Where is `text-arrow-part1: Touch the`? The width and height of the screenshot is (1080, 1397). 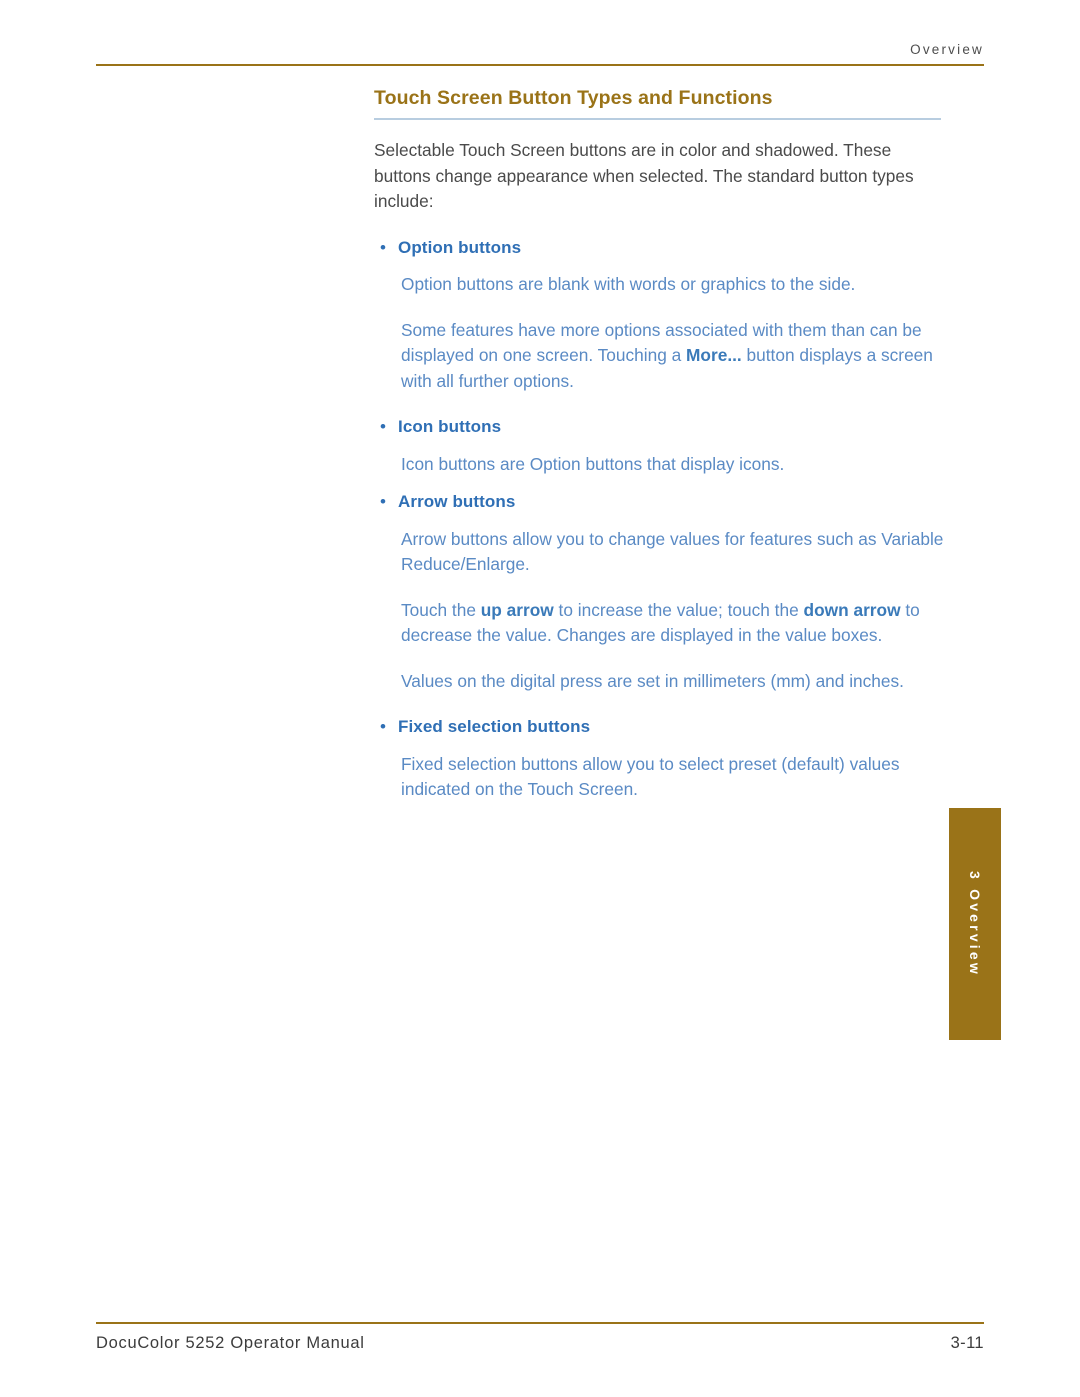 text-arrow-part1: Touch the is located at coordinates (441, 609).